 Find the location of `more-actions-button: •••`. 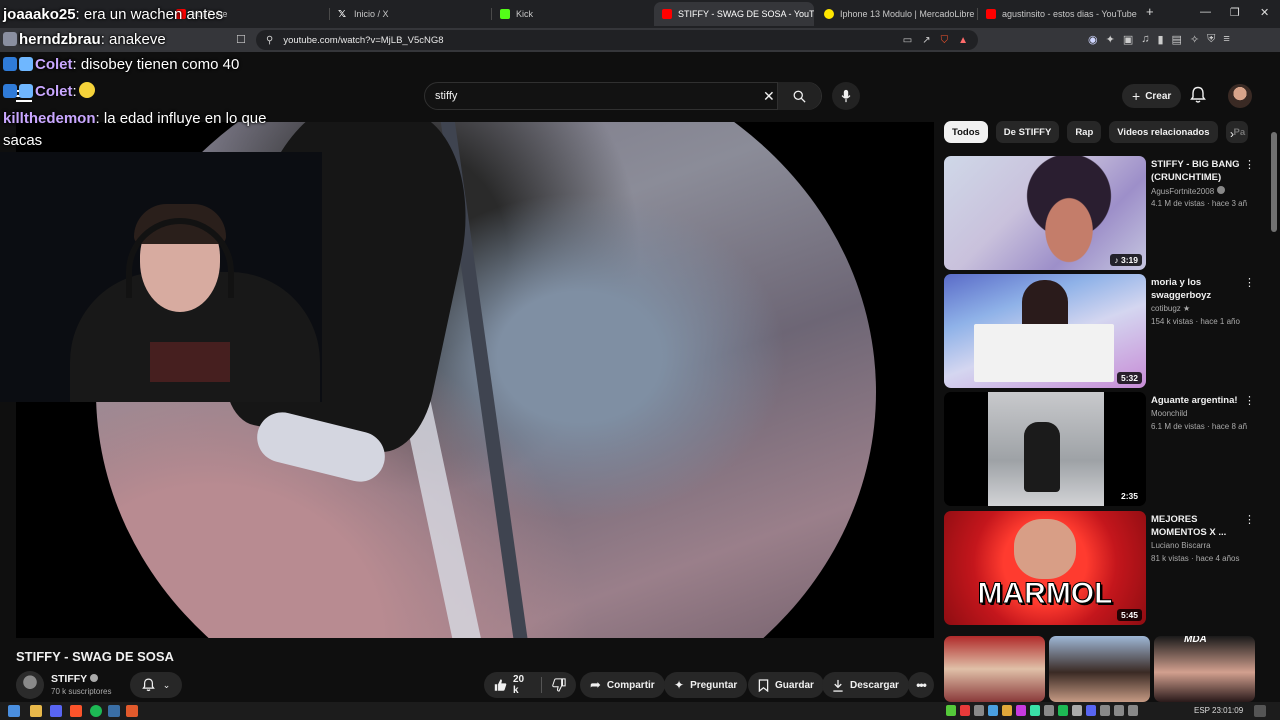

more-actions-button: ••• is located at coordinates (921, 685).